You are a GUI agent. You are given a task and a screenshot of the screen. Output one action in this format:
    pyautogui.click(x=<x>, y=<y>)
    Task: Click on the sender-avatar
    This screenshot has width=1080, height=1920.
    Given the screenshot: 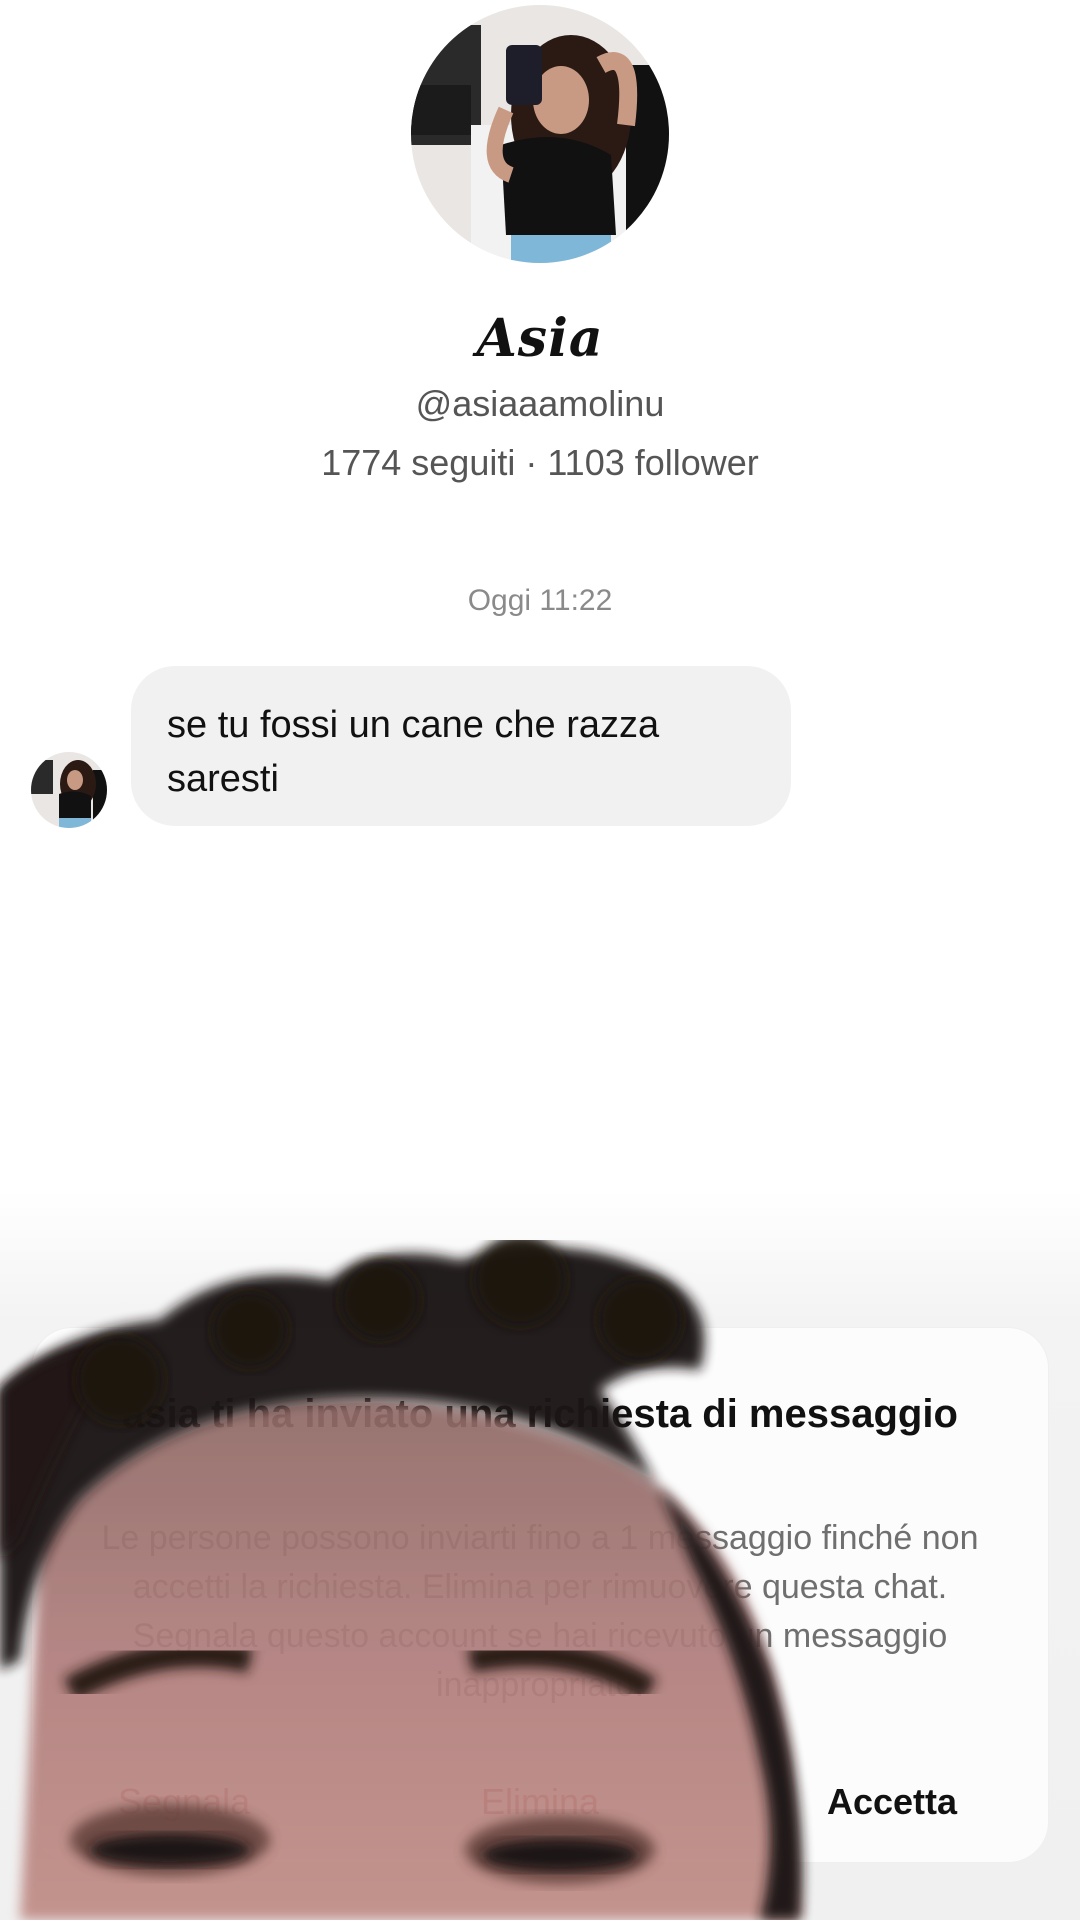 What is the action you would take?
    pyautogui.click(x=69, y=790)
    